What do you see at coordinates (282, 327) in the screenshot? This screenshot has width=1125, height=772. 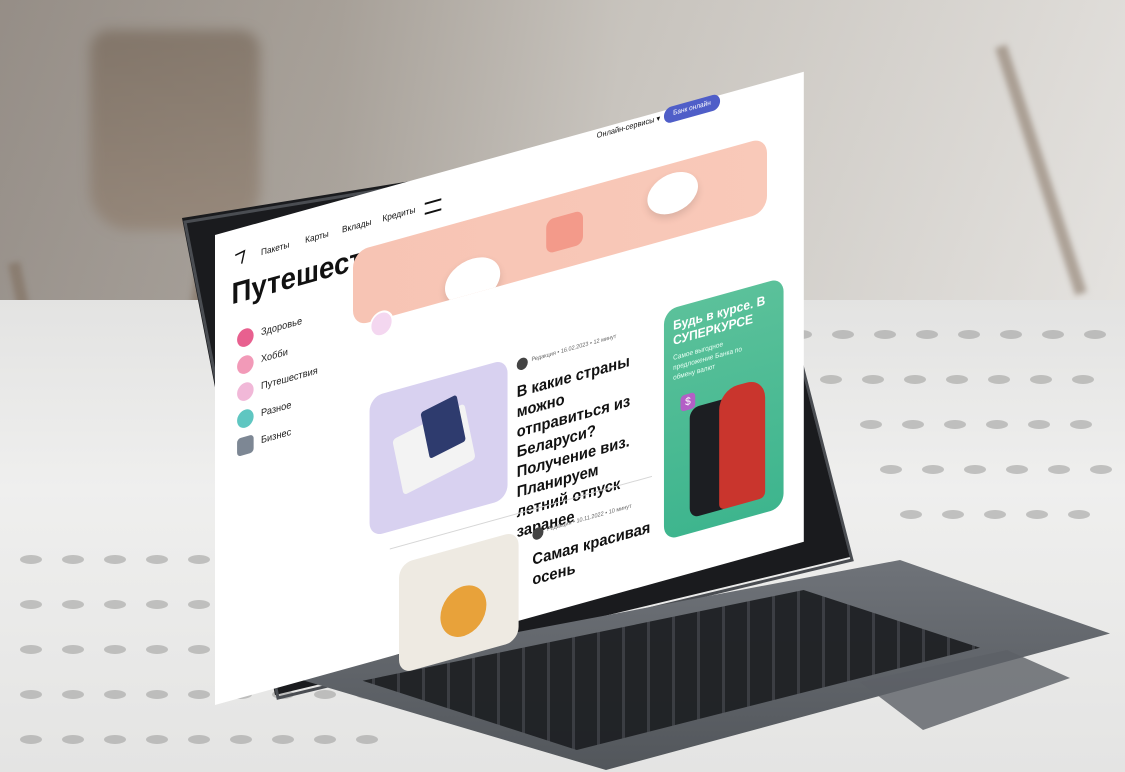 I see `category-label: Здоровье` at bounding box center [282, 327].